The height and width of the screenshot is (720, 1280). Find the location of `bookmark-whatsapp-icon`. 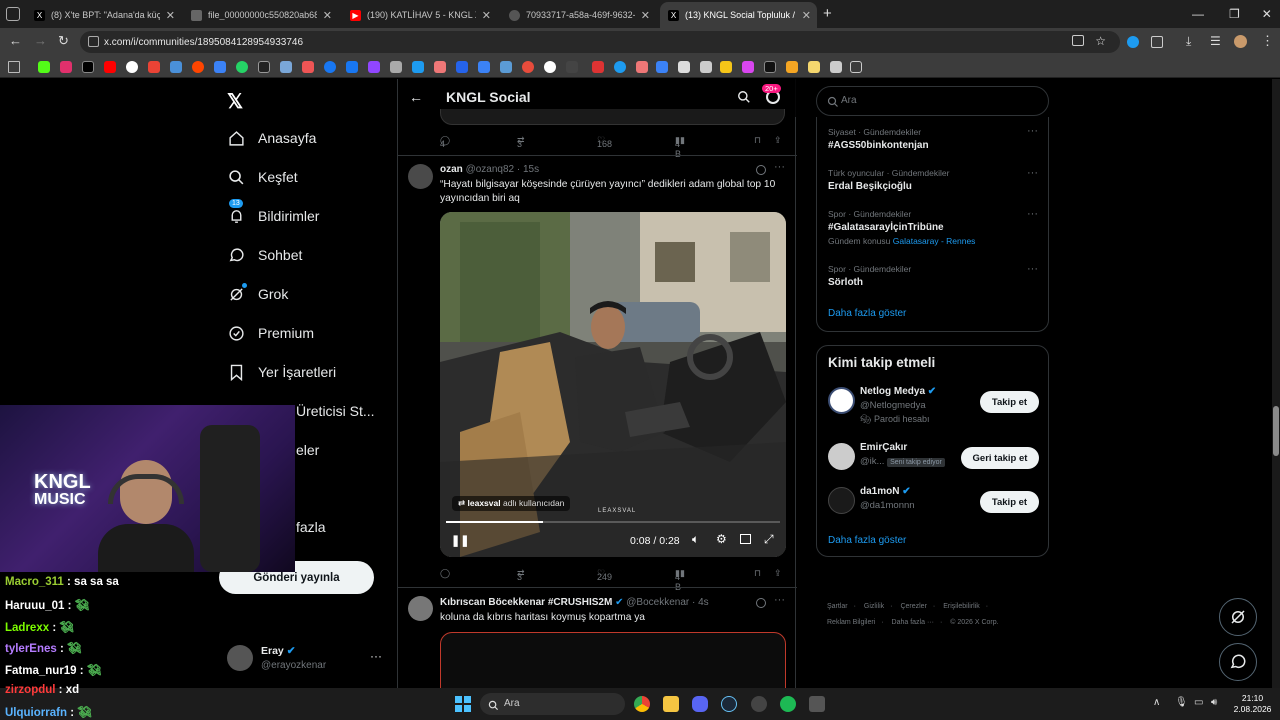

bookmark-whatsapp-icon is located at coordinates (242, 67).